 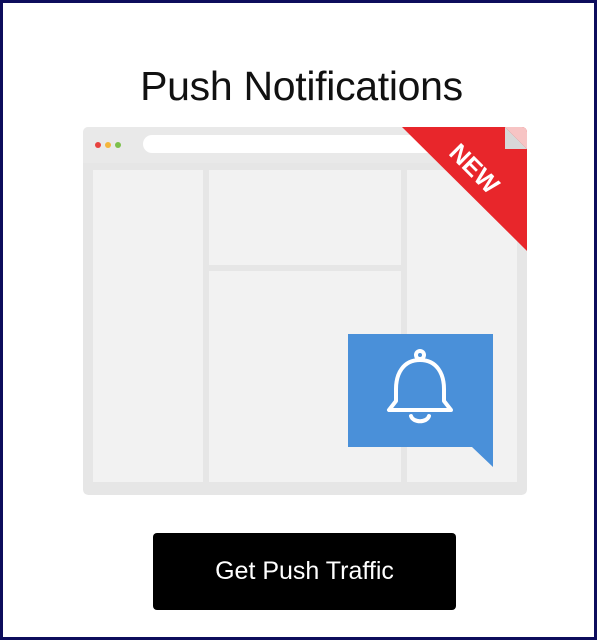 What do you see at coordinates (304, 571) in the screenshot?
I see `get-push-traffic-button: Get Push Traffic` at bounding box center [304, 571].